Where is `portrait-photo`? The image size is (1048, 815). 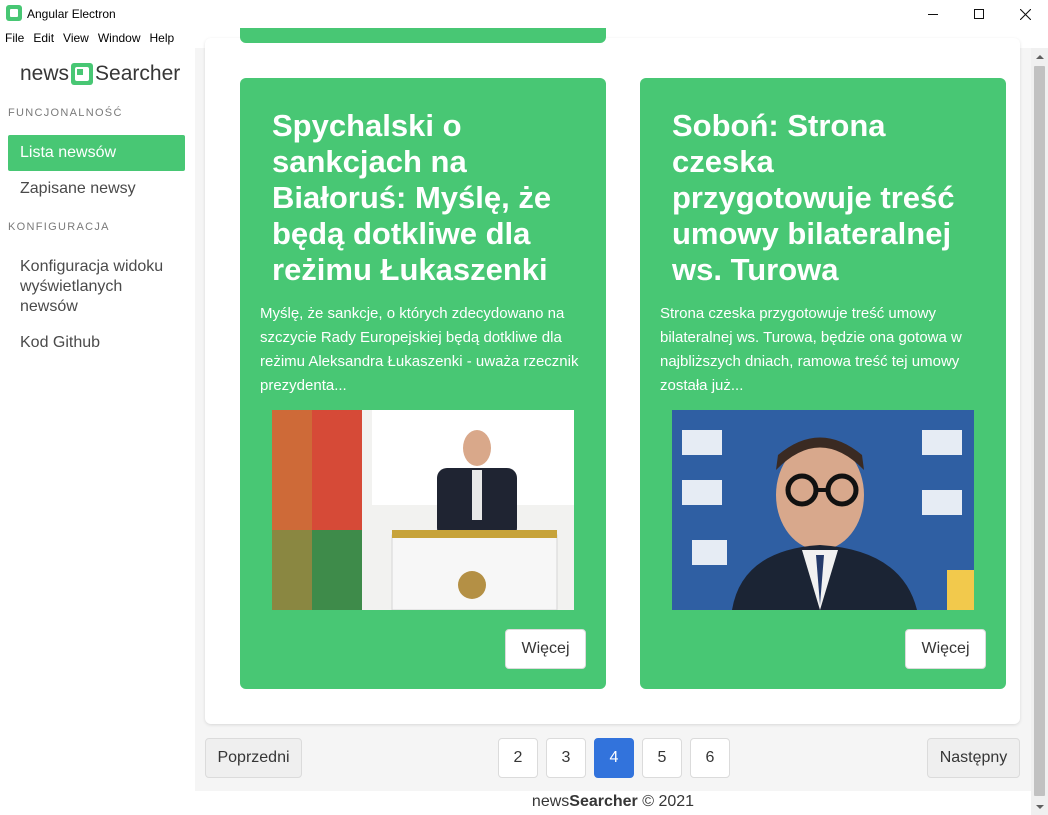 portrait-photo is located at coordinates (823, 510).